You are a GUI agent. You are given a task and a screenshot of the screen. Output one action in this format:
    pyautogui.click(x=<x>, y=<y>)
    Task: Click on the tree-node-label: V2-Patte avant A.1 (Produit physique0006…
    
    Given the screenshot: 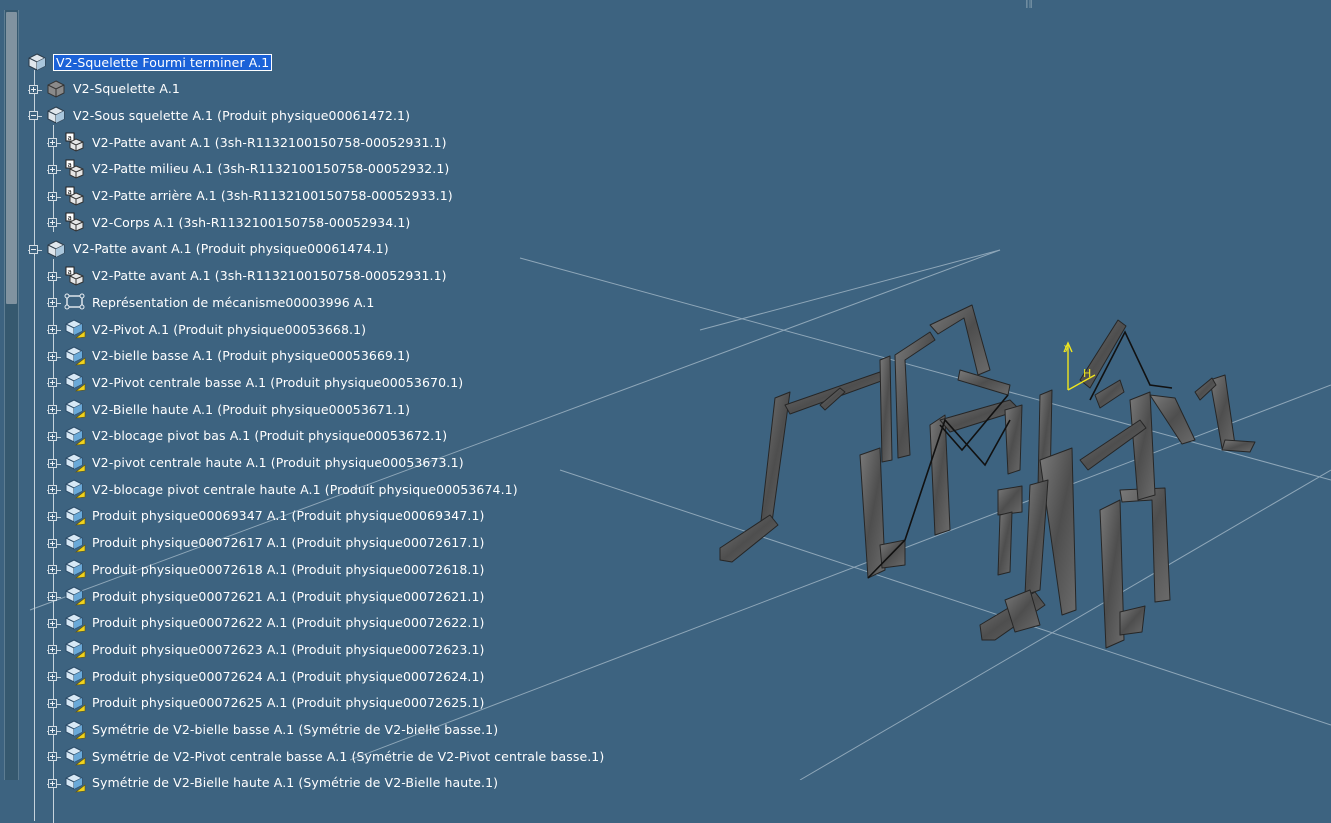 What is the action you would take?
    pyautogui.click(x=231, y=248)
    